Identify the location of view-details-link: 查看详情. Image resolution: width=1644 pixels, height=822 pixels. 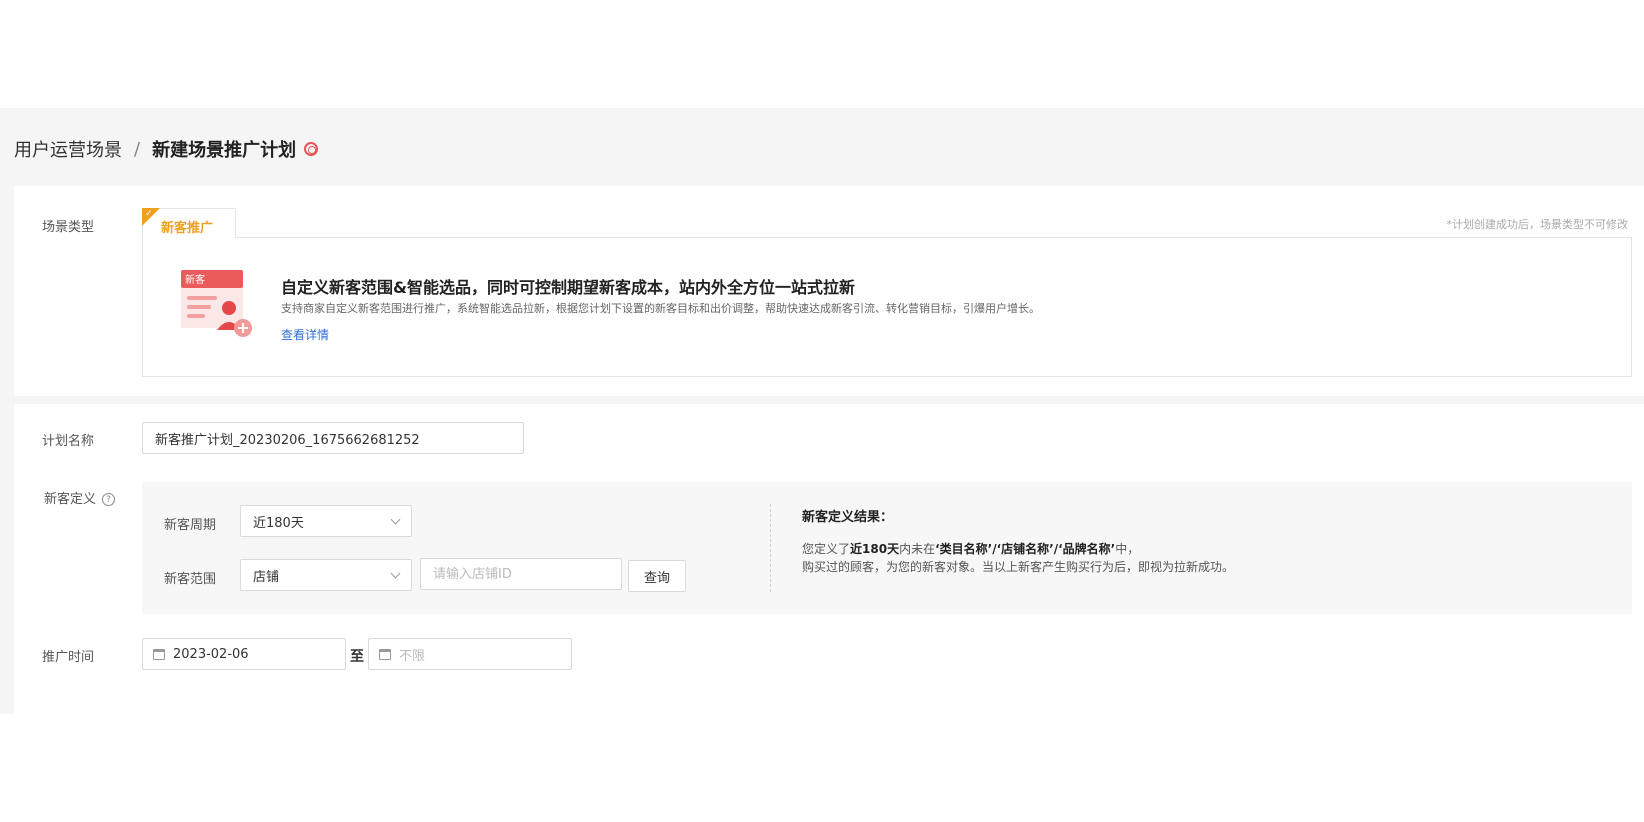
(305, 334).